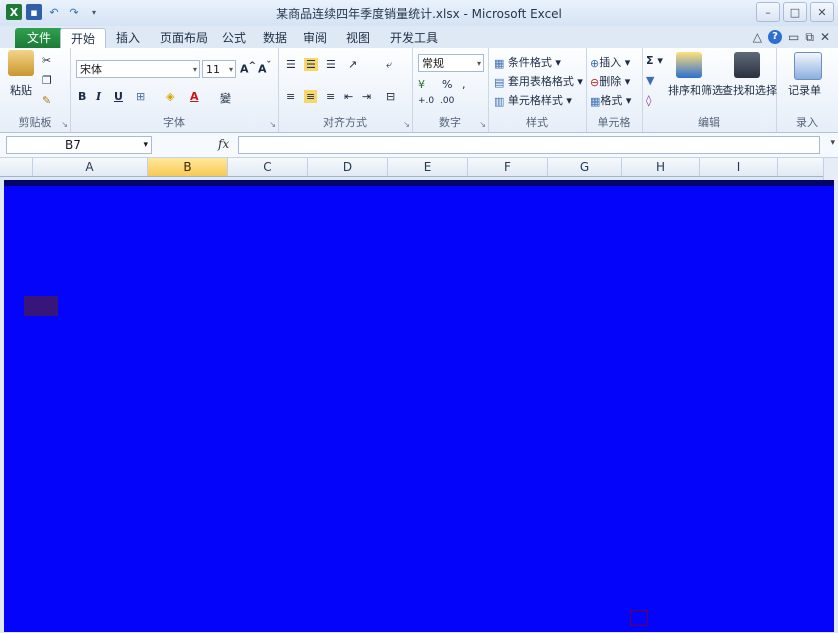  What do you see at coordinates (447, 84) in the screenshot?
I see `percent-button: %` at bounding box center [447, 84].